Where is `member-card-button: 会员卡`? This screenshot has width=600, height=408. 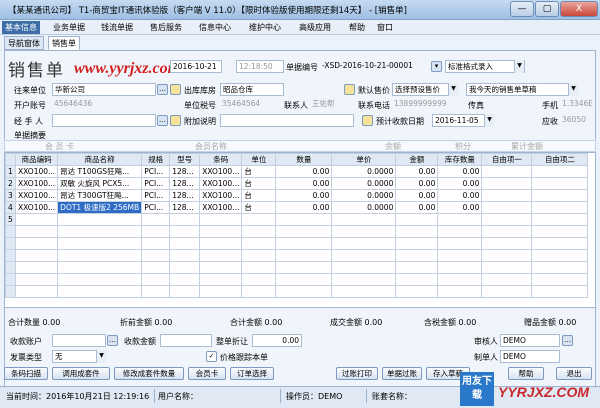
member-card-button: 会员卡 is located at coordinates (207, 373).